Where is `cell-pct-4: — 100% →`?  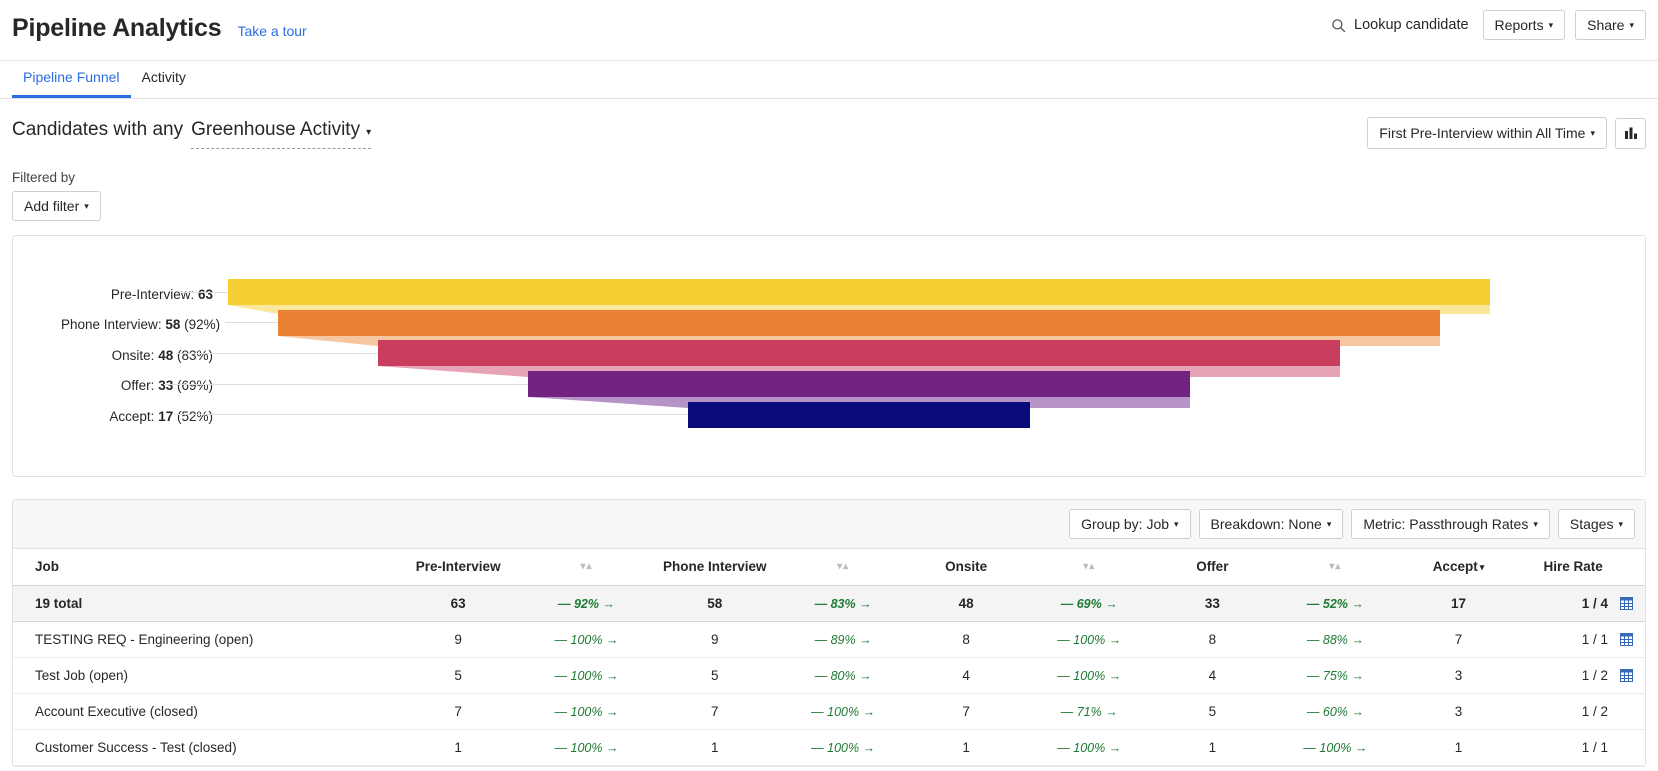
cell-pct-4: — 100% → is located at coordinates (1335, 747).